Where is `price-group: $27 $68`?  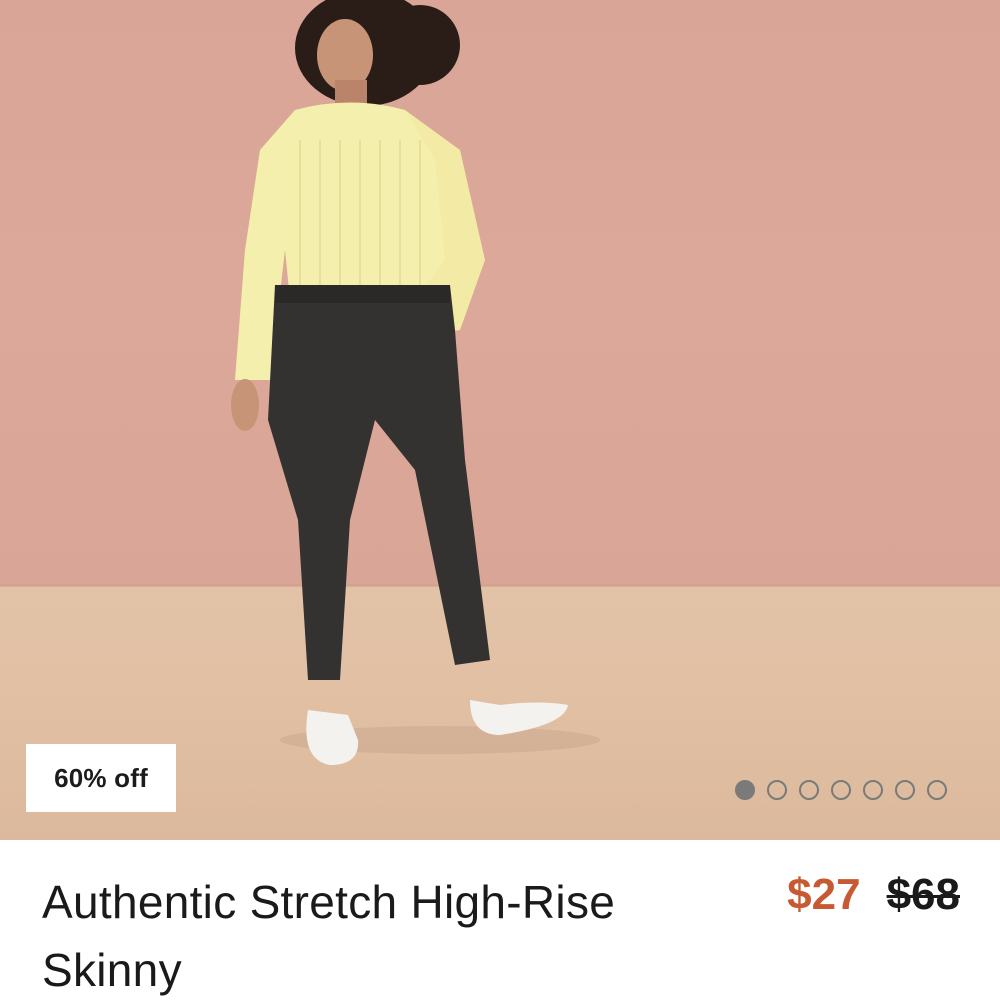
price-group: $27 $68 is located at coordinates (873, 895).